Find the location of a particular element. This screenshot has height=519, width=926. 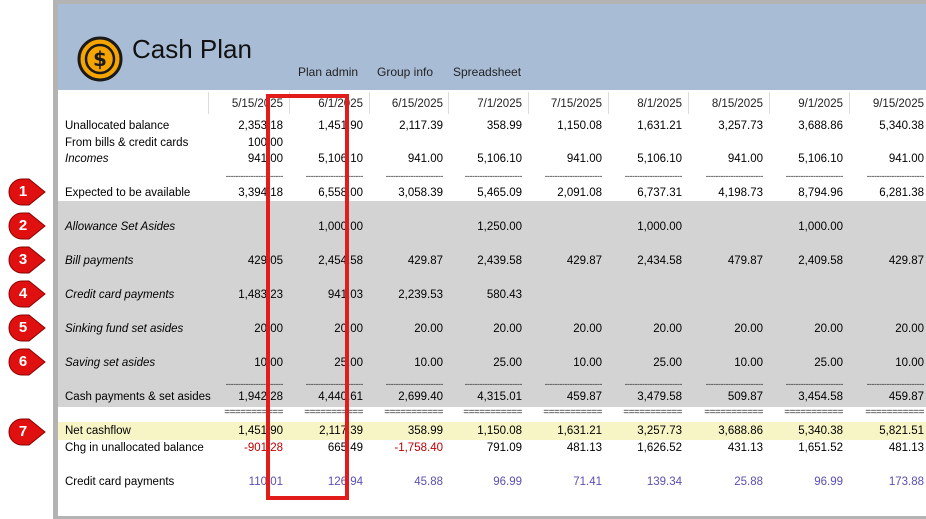

column-header-date: 9/15/2025 is located at coordinates (885, 104).